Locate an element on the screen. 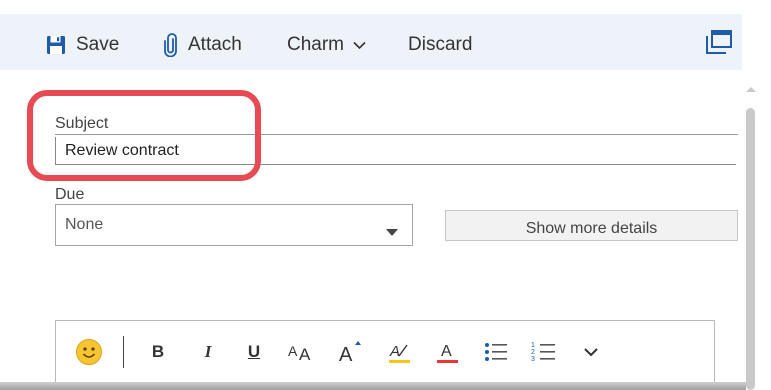 This screenshot has width=771, height=390. font-size-button: A A is located at coordinates (301, 352).